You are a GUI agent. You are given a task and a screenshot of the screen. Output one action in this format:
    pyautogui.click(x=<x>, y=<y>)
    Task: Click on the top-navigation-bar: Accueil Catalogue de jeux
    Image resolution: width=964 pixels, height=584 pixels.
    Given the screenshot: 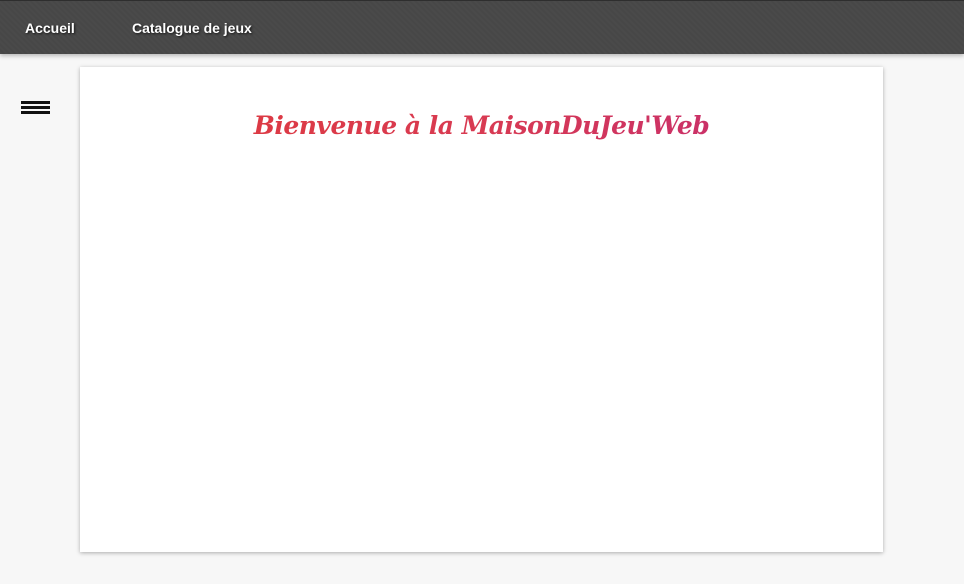 What is the action you would take?
    pyautogui.click(x=482, y=27)
    